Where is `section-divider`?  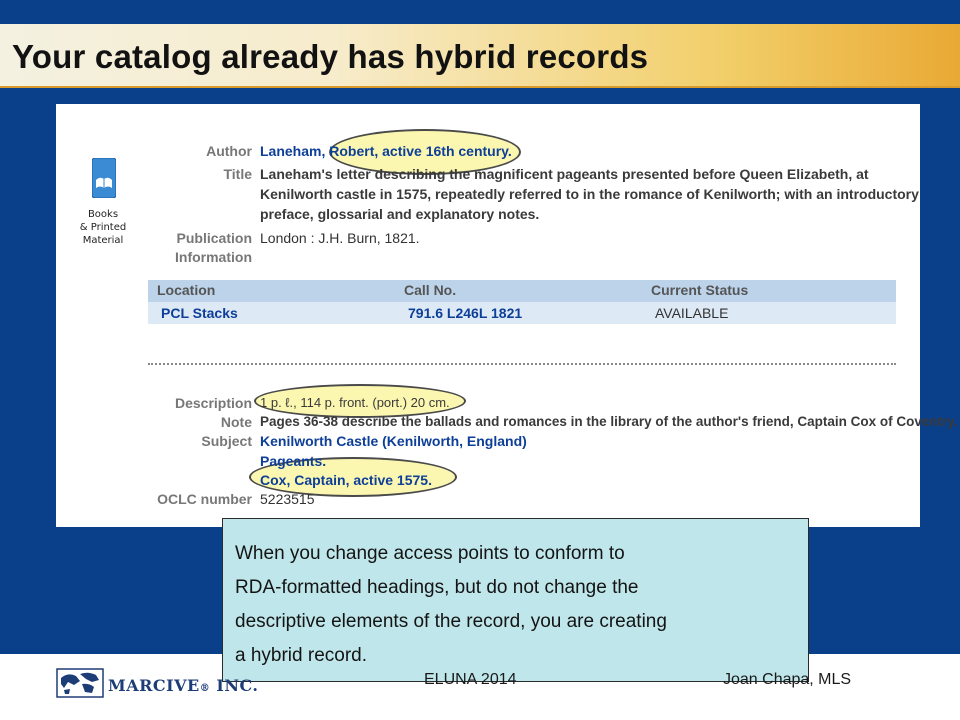
section-divider is located at coordinates (522, 364).